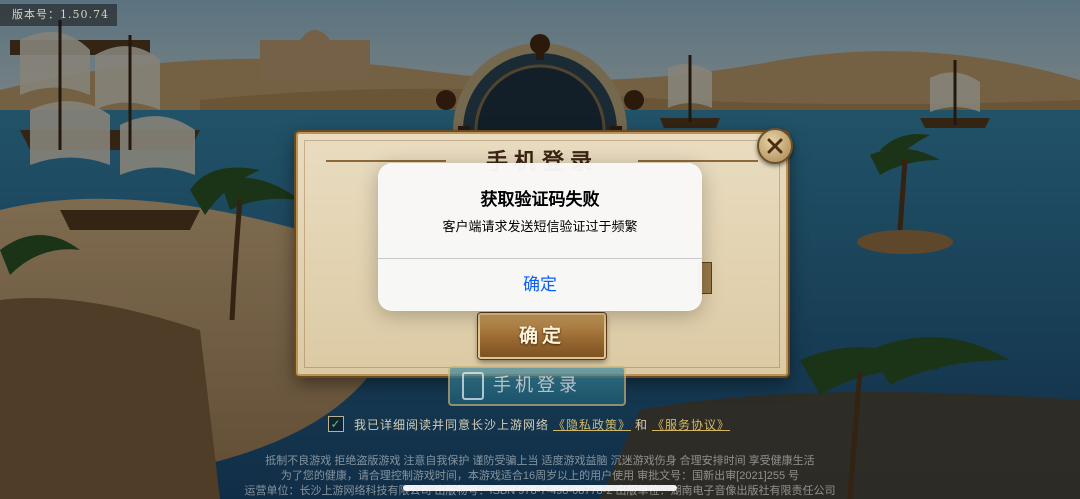 The width and height of the screenshot is (1080, 499). Describe the element at coordinates (540, 200) in the screenshot. I see `alert-title: 获取验证码失败` at that location.